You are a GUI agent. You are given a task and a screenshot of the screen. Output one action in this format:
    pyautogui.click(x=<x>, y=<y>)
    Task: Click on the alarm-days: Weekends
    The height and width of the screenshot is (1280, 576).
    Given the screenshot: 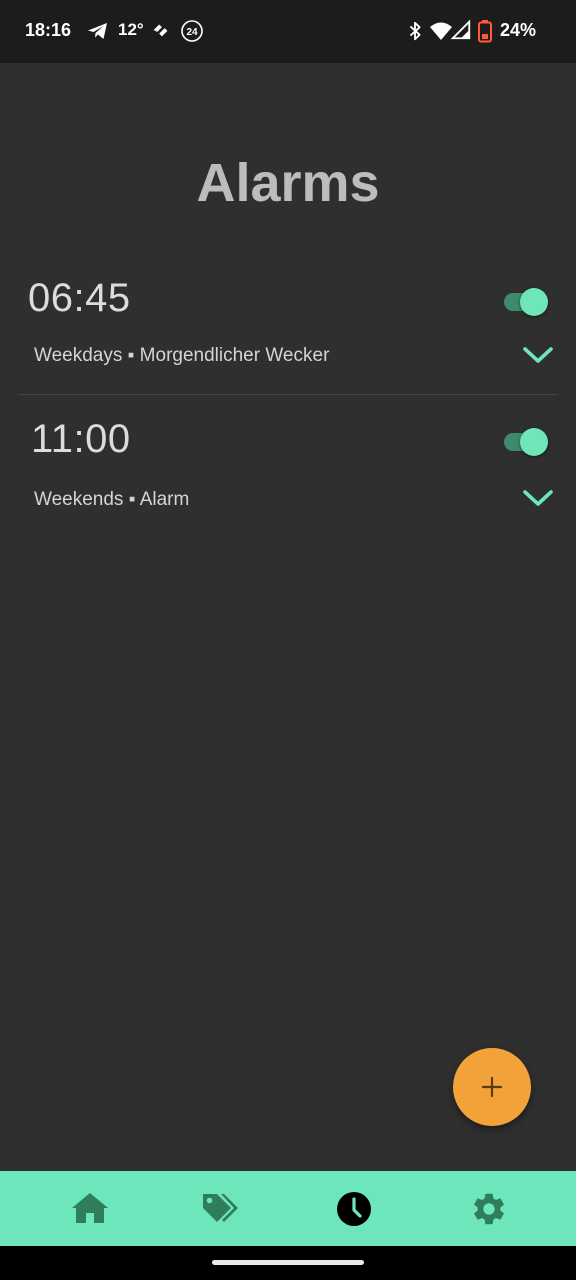 What is the action you would take?
    pyautogui.click(x=79, y=499)
    